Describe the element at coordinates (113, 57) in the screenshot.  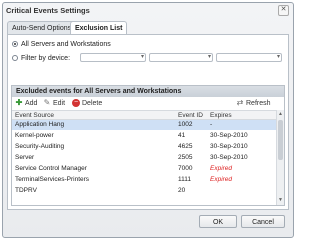
I see `device-select-1: ▾` at that location.